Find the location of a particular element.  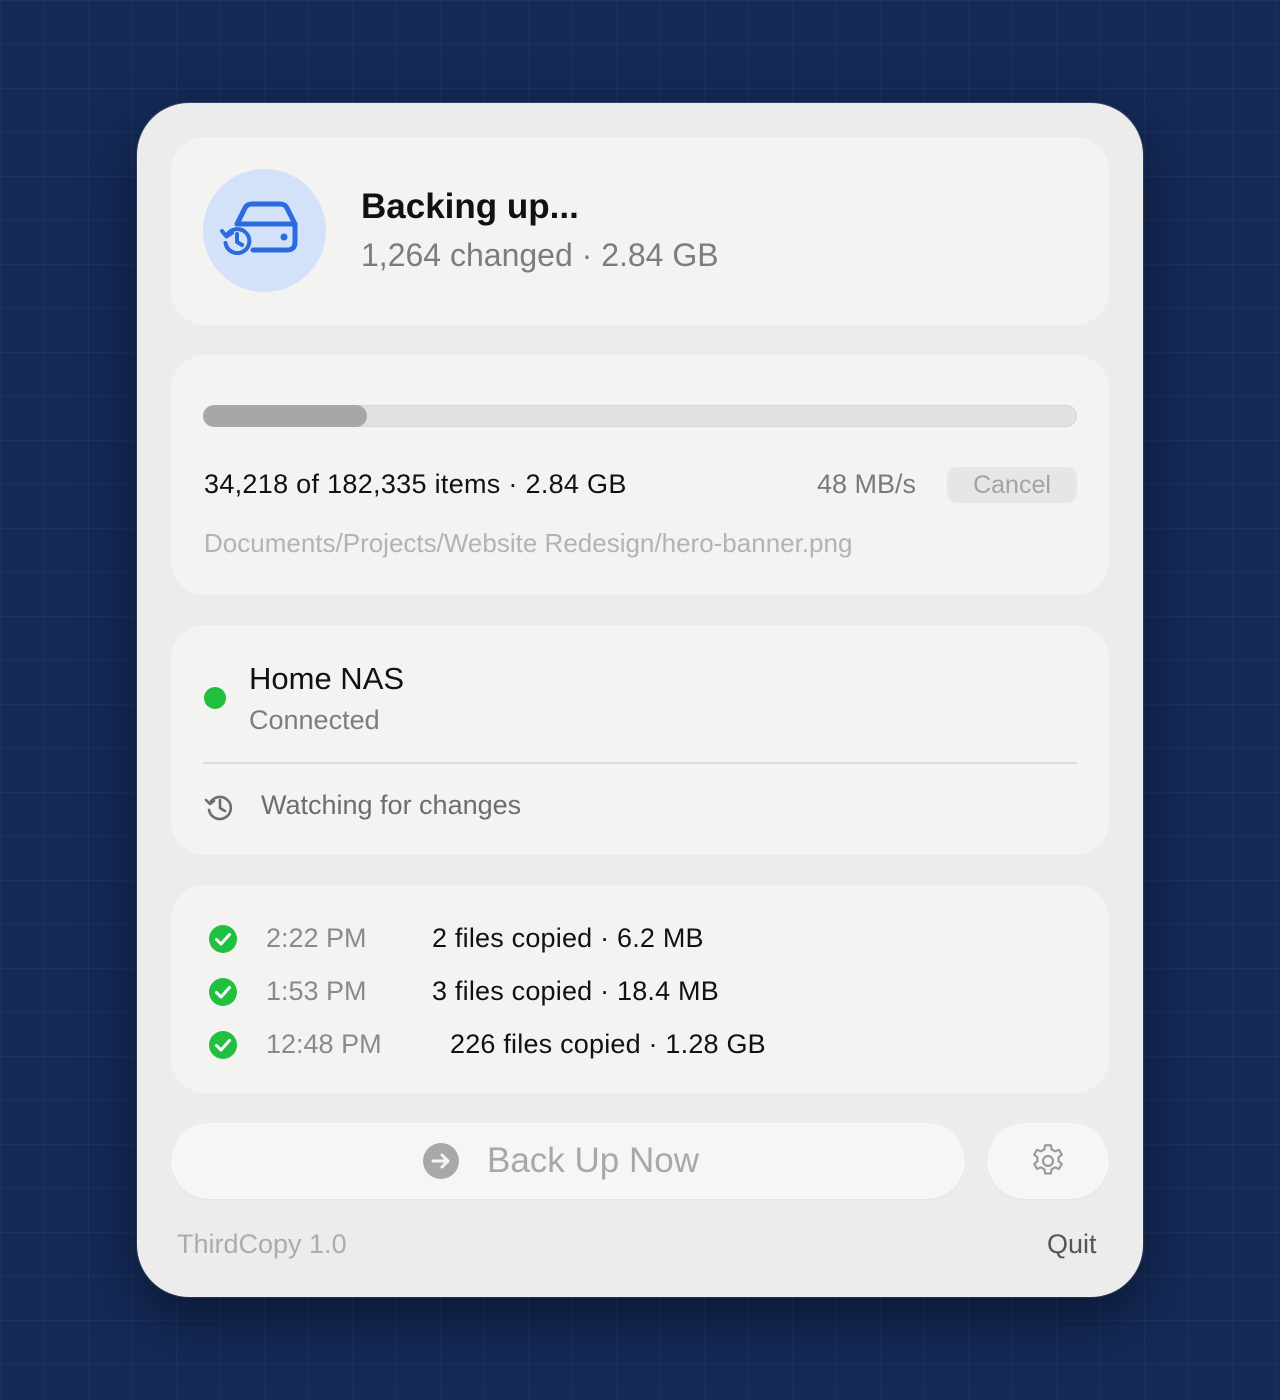

drive-history-icon is located at coordinates (264, 230).